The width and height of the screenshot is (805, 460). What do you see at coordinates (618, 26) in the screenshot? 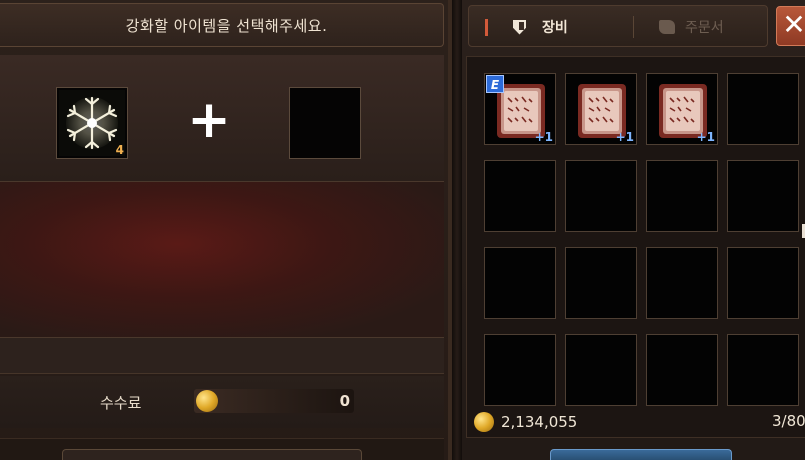
I see `inventory-tab-bar: 장비 주문서` at bounding box center [618, 26].